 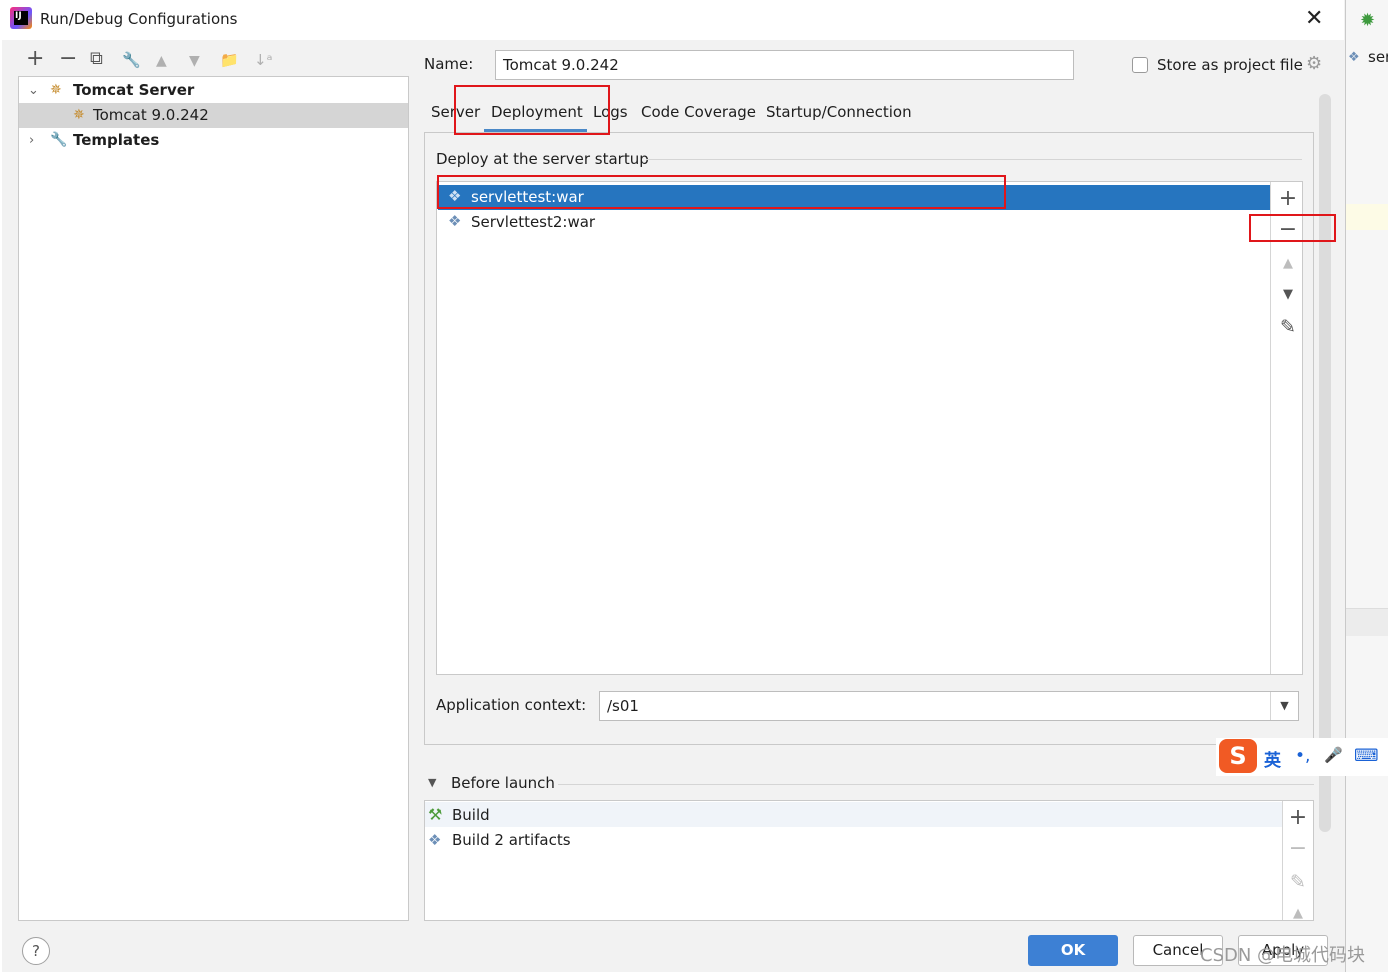 I want to click on annotation-box-remove-button, so click(x=1292, y=228).